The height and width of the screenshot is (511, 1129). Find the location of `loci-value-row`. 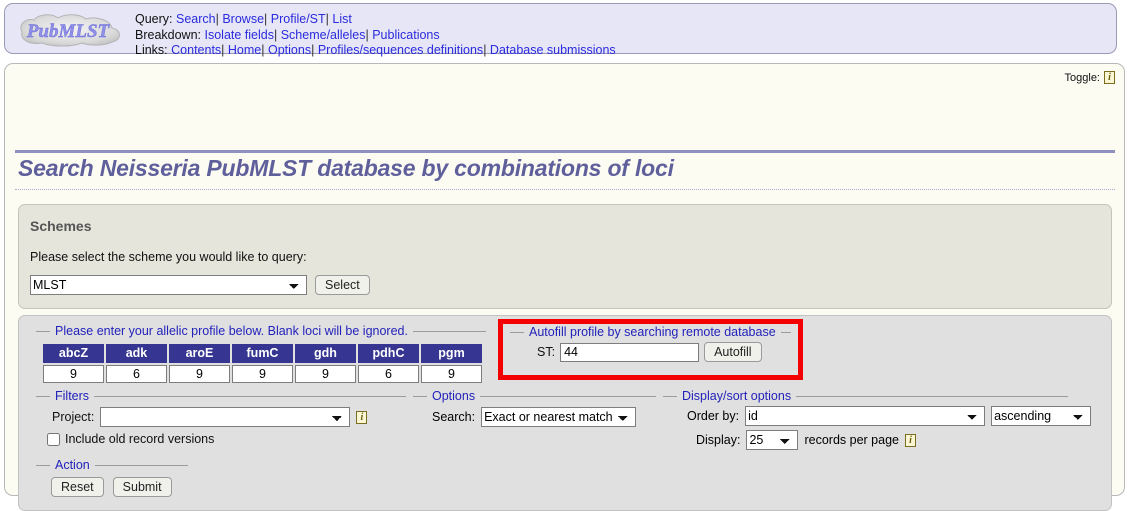

loci-value-row is located at coordinates (262, 374).